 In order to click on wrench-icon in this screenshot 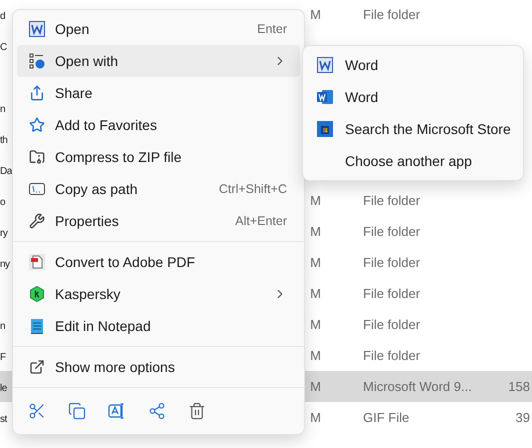, I will do `click(37, 221)`.